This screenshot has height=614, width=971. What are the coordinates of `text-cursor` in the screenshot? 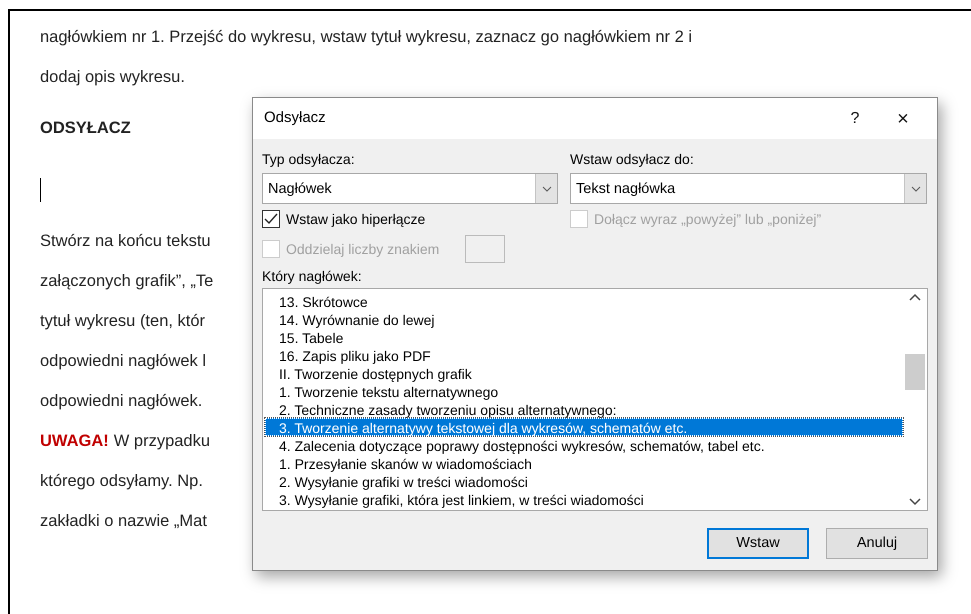 It's located at (40, 190).